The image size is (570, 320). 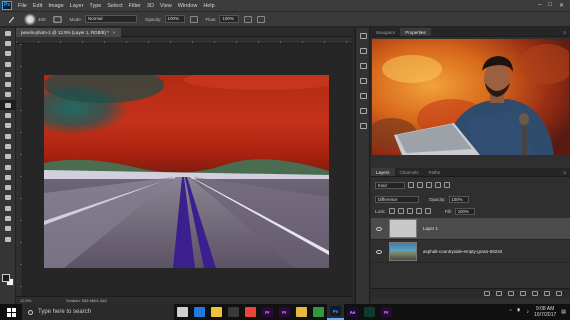 What do you see at coordinates (464, 211) in the screenshot?
I see `fill-field: 100%` at bounding box center [464, 211].